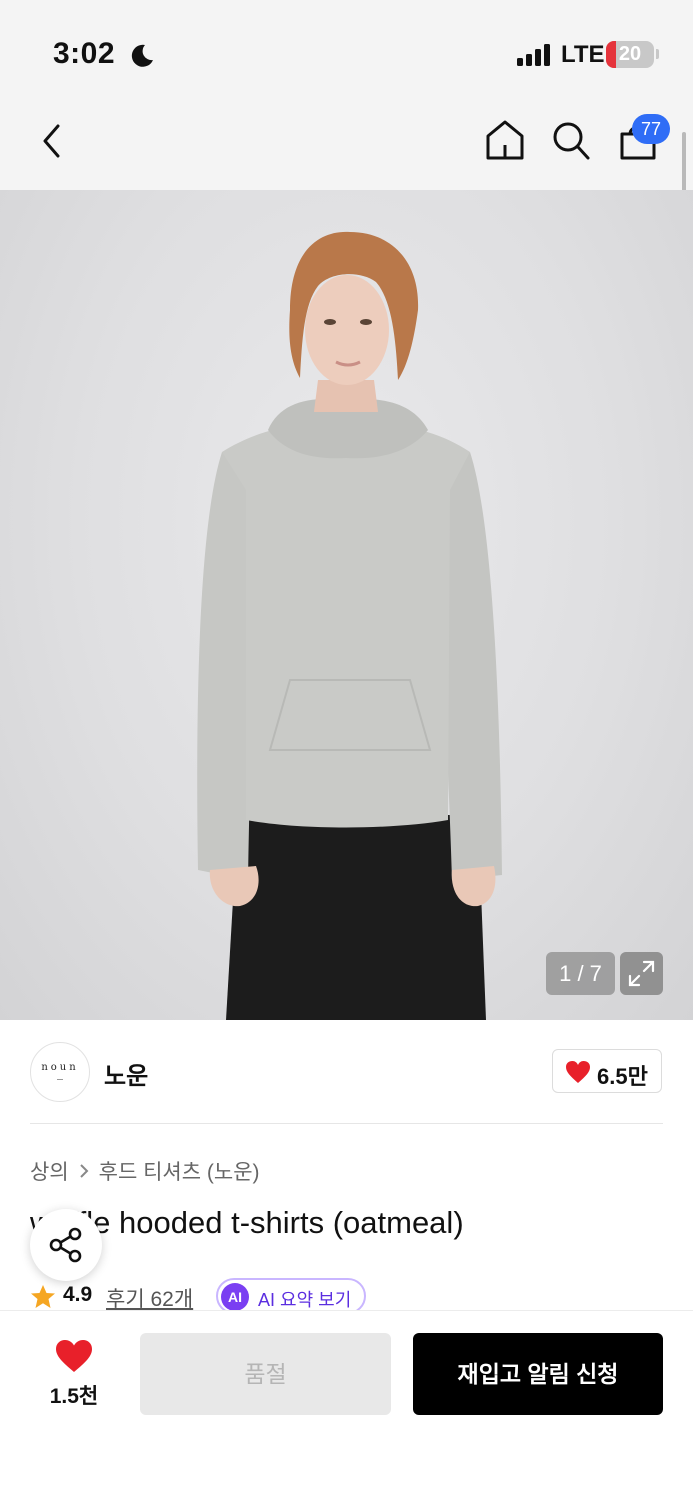 The height and width of the screenshot is (1500, 693). Describe the element at coordinates (149, 1298) in the screenshot. I see `review-count-link: 후기 62개` at that location.